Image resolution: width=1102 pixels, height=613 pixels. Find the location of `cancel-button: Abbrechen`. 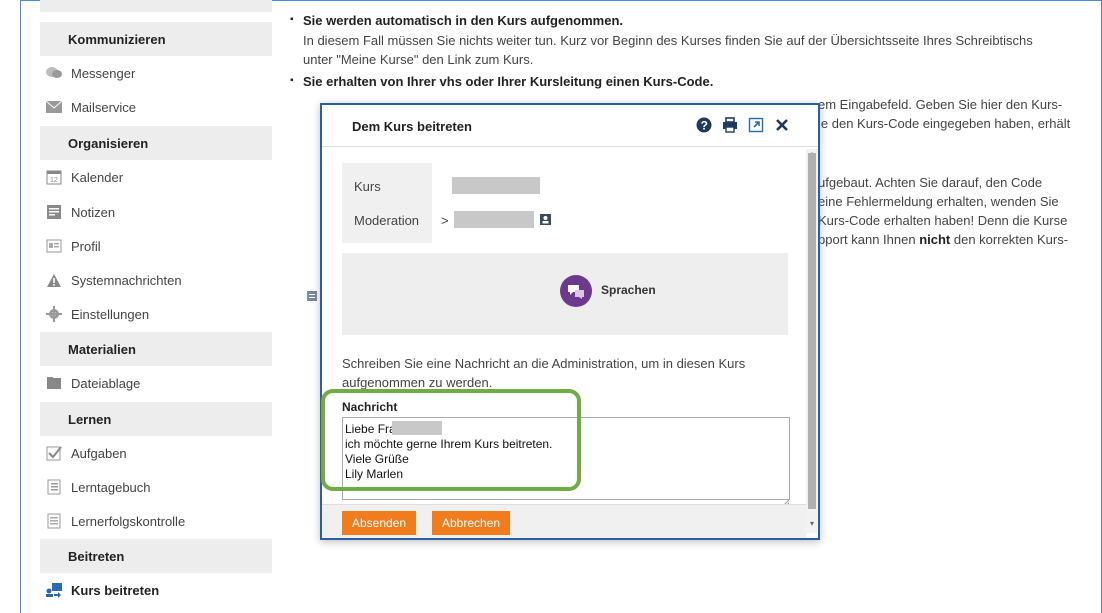

cancel-button: Abbrechen is located at coordinates (471, 523).